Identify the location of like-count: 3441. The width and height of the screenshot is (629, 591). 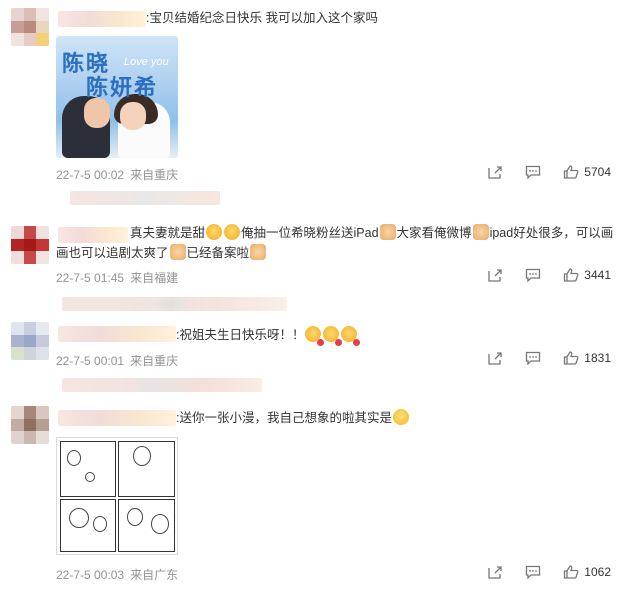
(597, 275).